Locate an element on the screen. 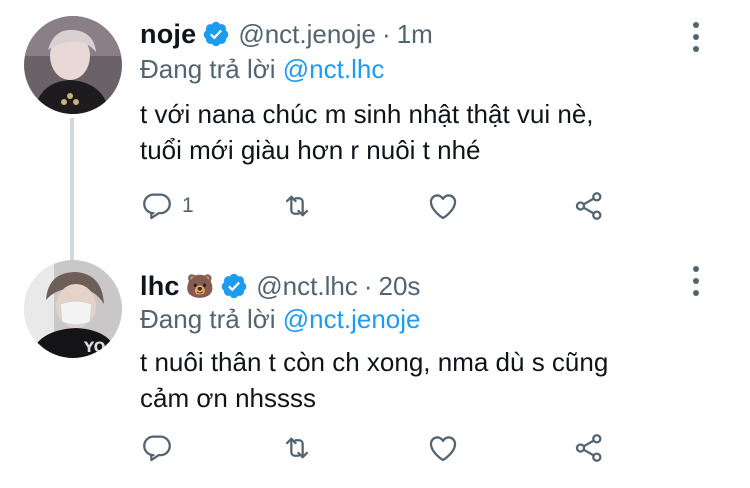 The image size is (750, 488). bear-emoji: 🐻 is located at coordinates (200, 285).